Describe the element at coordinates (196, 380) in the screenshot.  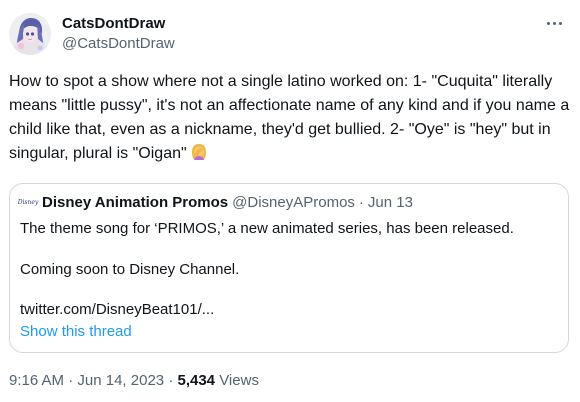
I see `views-count: 5,434` at that location.